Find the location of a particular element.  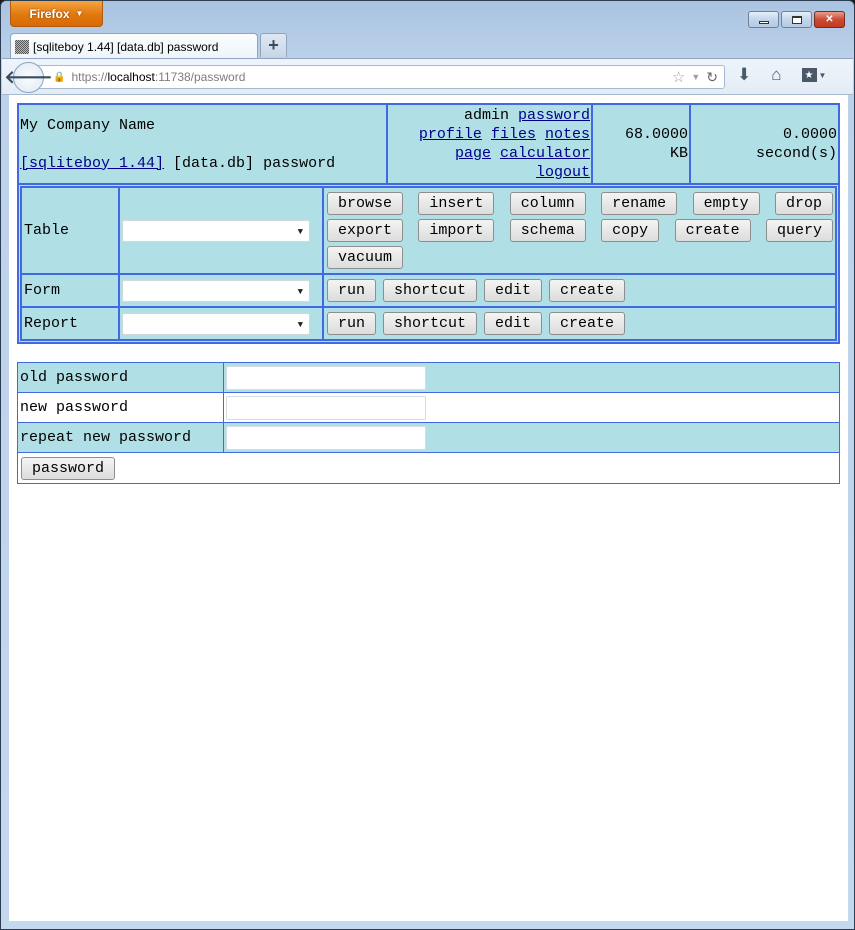

window-controls: ✕ is located at coordinates (796, 19).